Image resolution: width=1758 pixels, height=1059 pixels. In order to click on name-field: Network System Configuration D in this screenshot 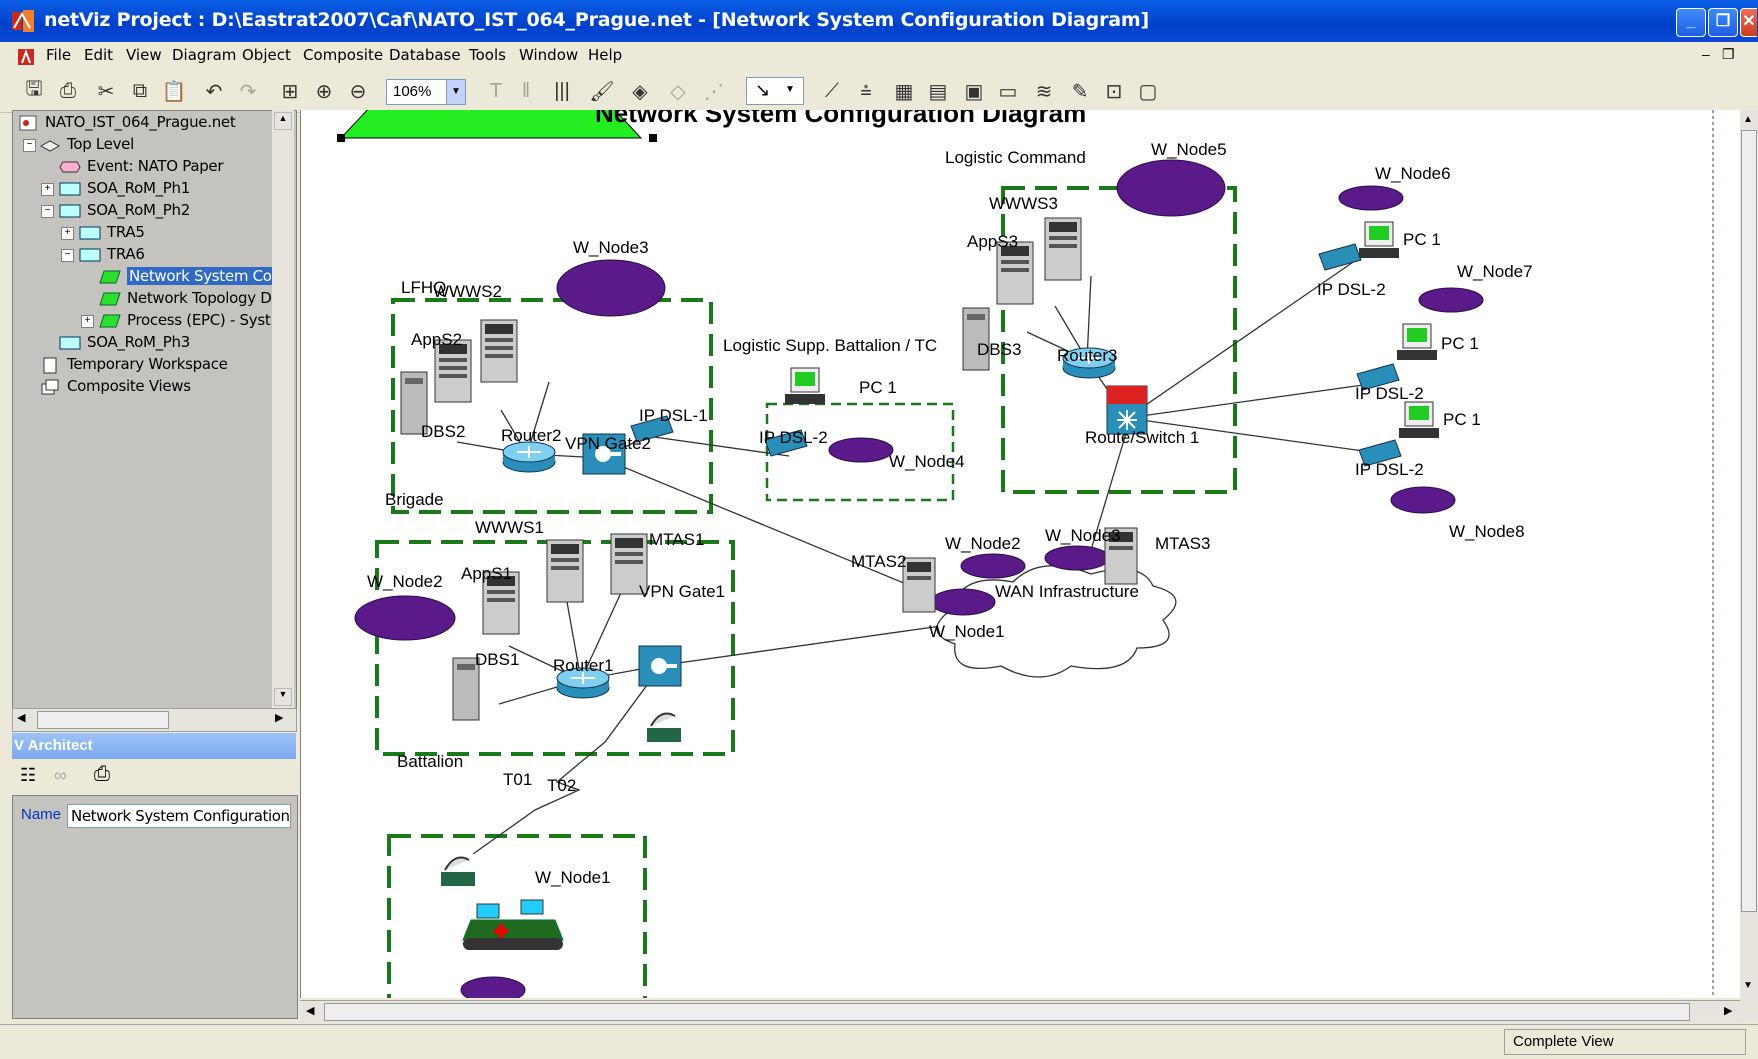, I will do `click(179, 816)`.